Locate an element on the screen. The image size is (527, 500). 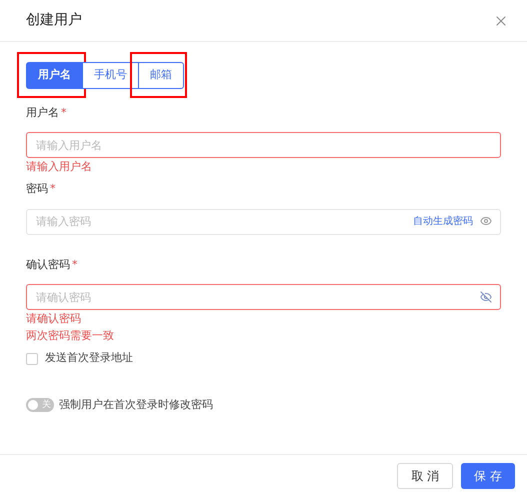
error-message: 请确认密码 is located at coordinates (54, 319).